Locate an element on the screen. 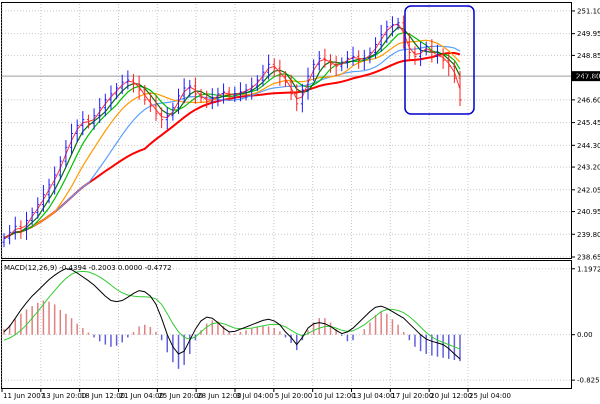 The height and width of the screenshot is (404, 600). macd-tick-label: 1.1972 is located at coordinates (588, 269).